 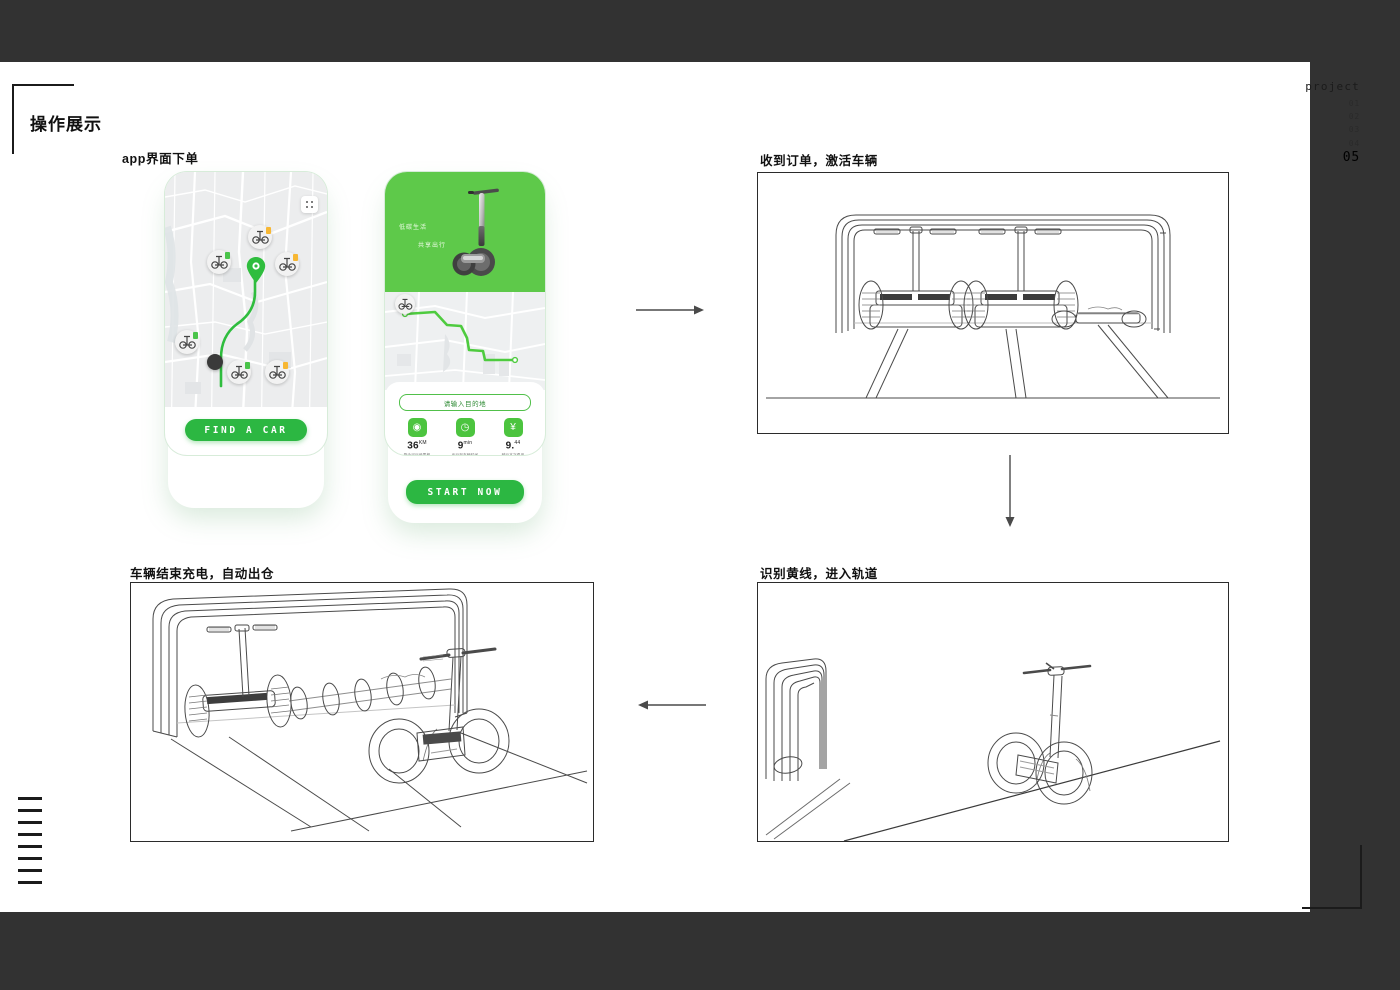 What do you see at coordinates (246, 430) in the screenshot?
I see `find-a-car-button: FIND A CAR` at bounding box center [246, 430].